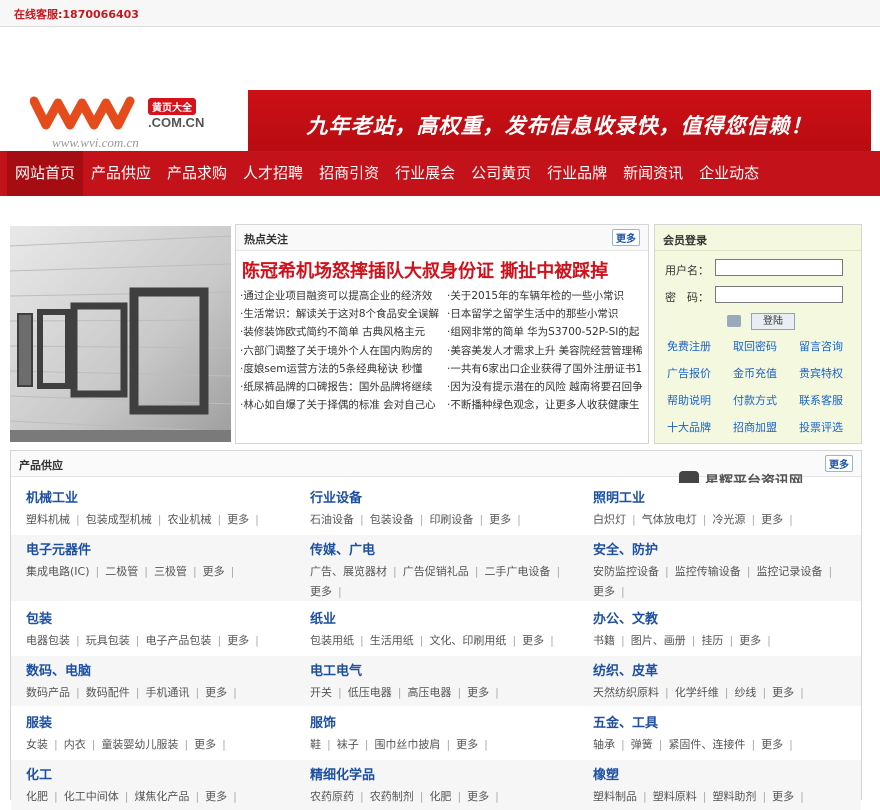 The width and height of the screenshot is (880, 810). What do you see at coordinates (170, 571) in the screenshot?
I see `subcategory-link: 三极管` at bounding box center [170, 571].